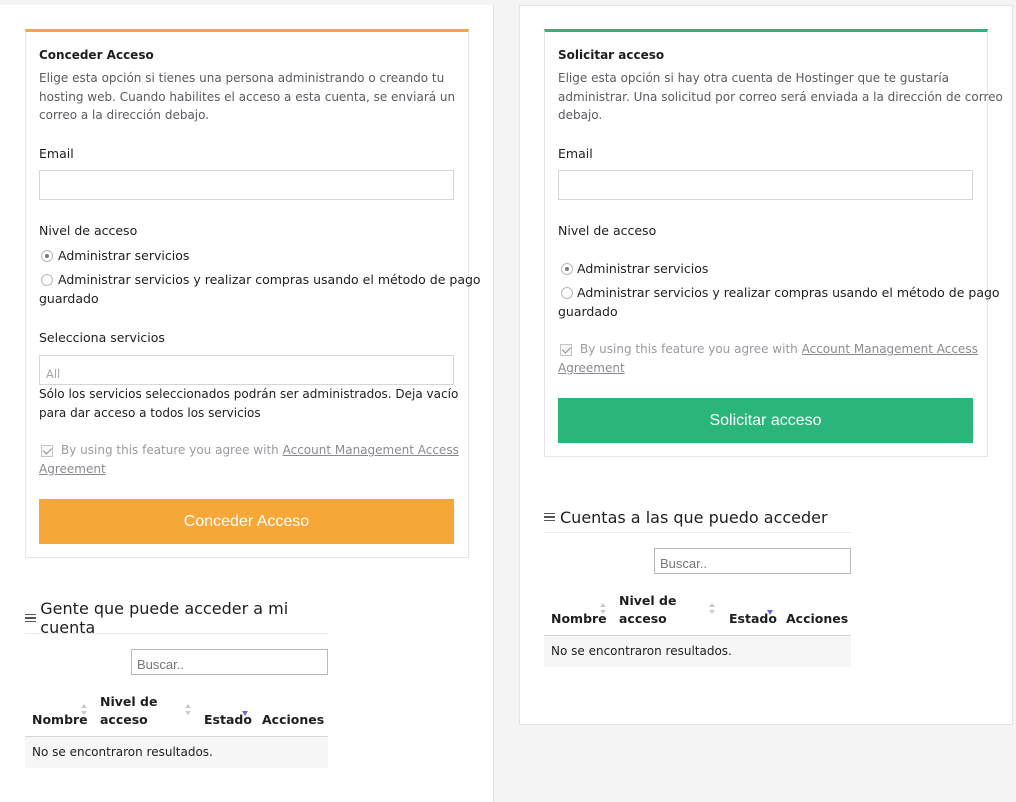 The image size is (1016, 802). What do you see at coordinates (246, 370) in the screenshot?
I see `grant-services-select: All` at bounding box center [246, 370].